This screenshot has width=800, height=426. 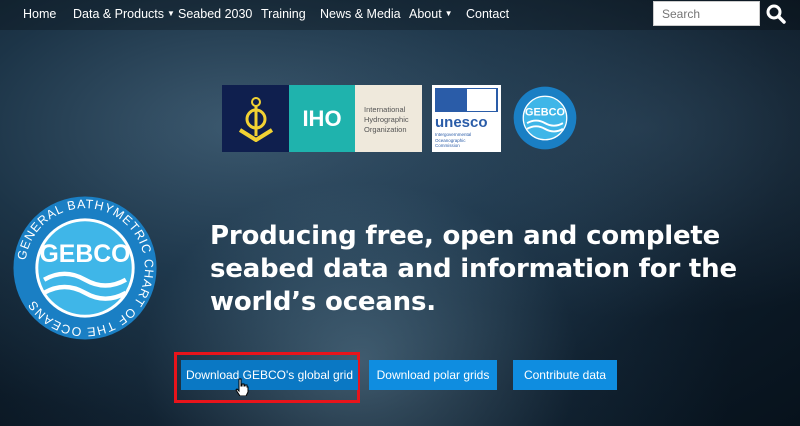 I want to click on iho-name: International Hydrographic Organization, so click(x=388, y=118).